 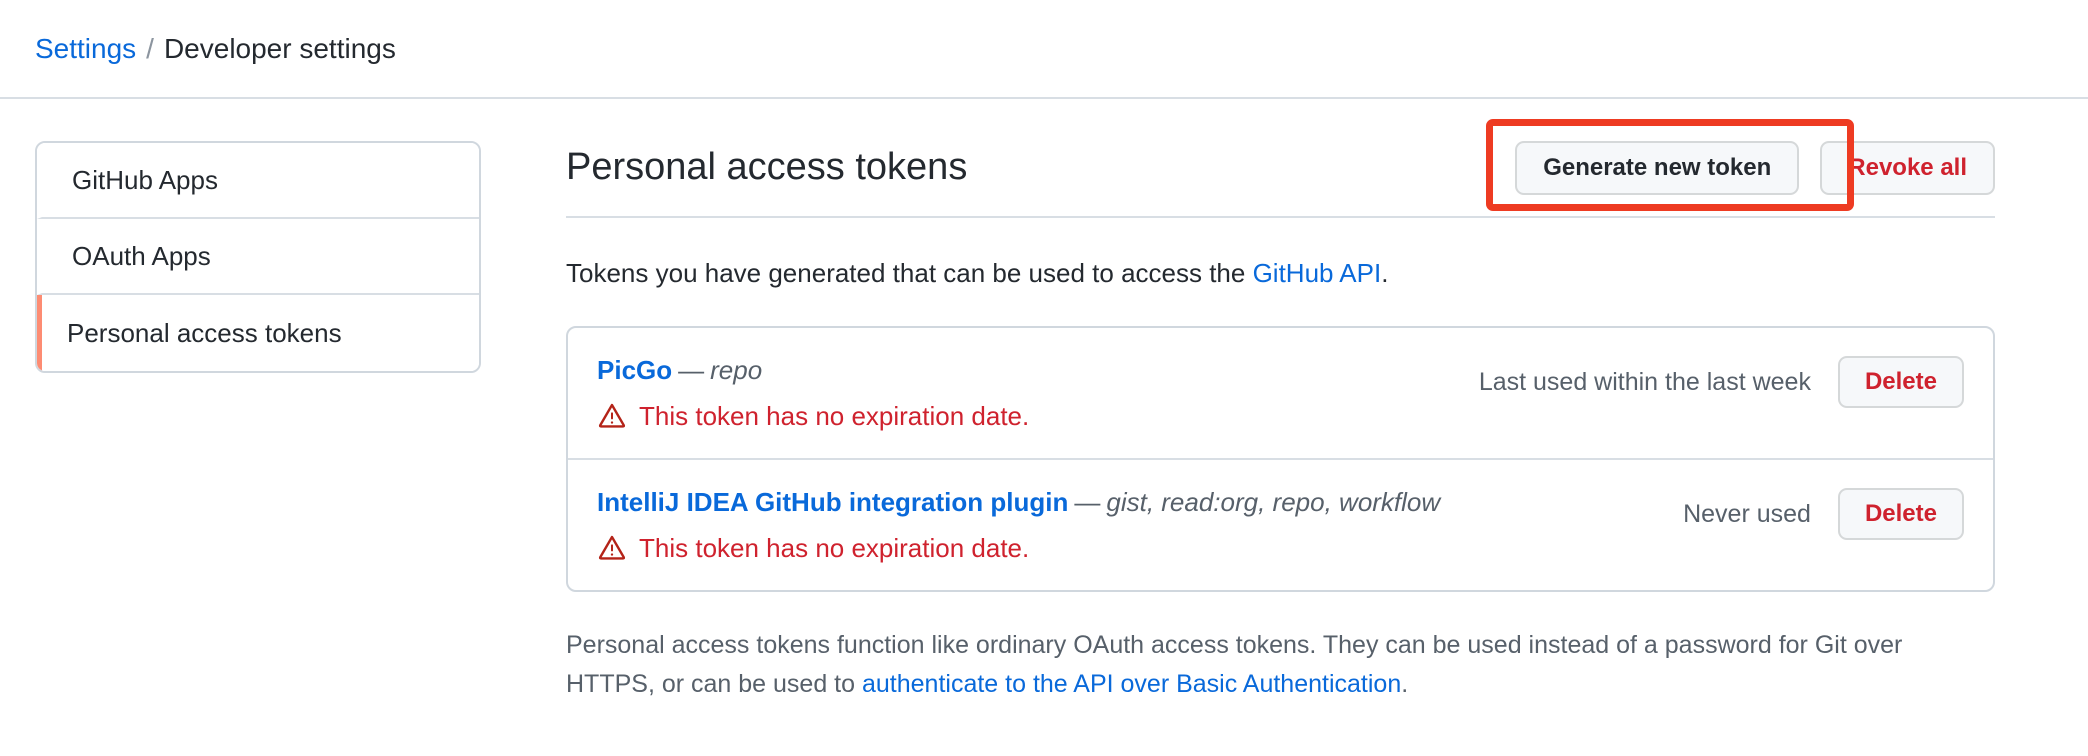 I want to click on sidebar-item-label: OAuth Apps, so click(x=141, y=255).